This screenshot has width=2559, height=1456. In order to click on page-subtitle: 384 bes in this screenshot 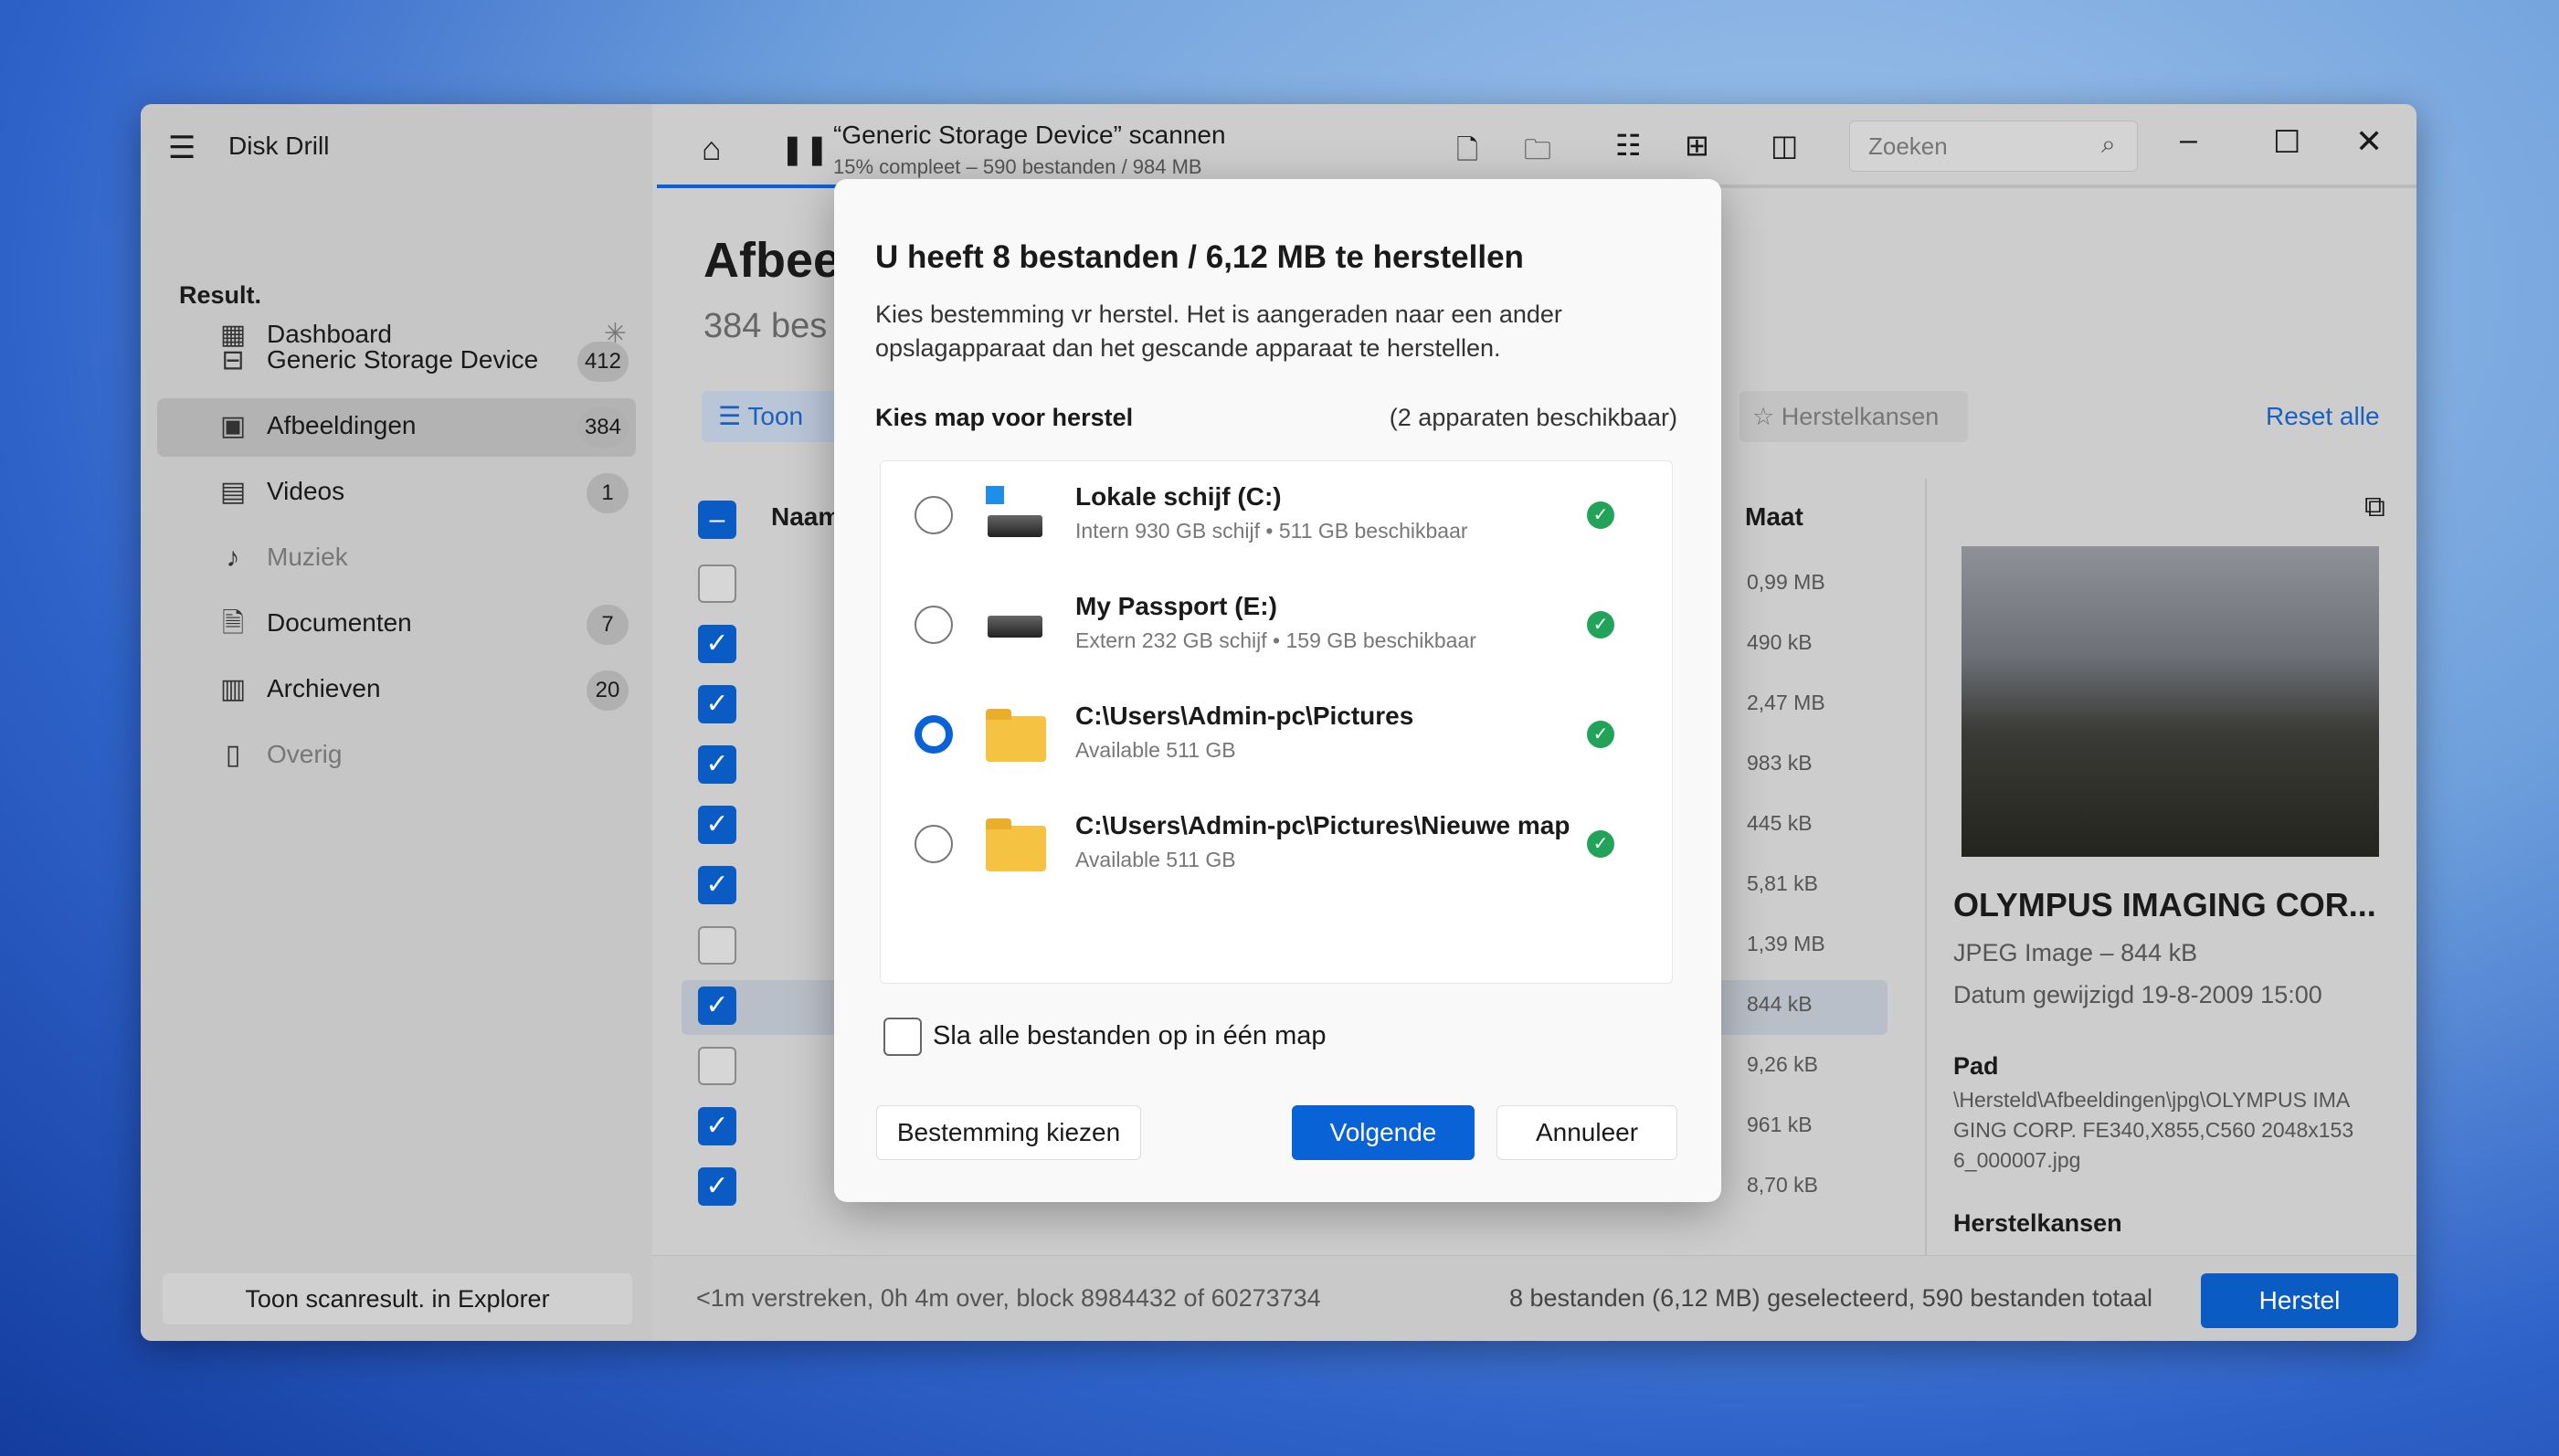, I will do `click(765, 326)`.